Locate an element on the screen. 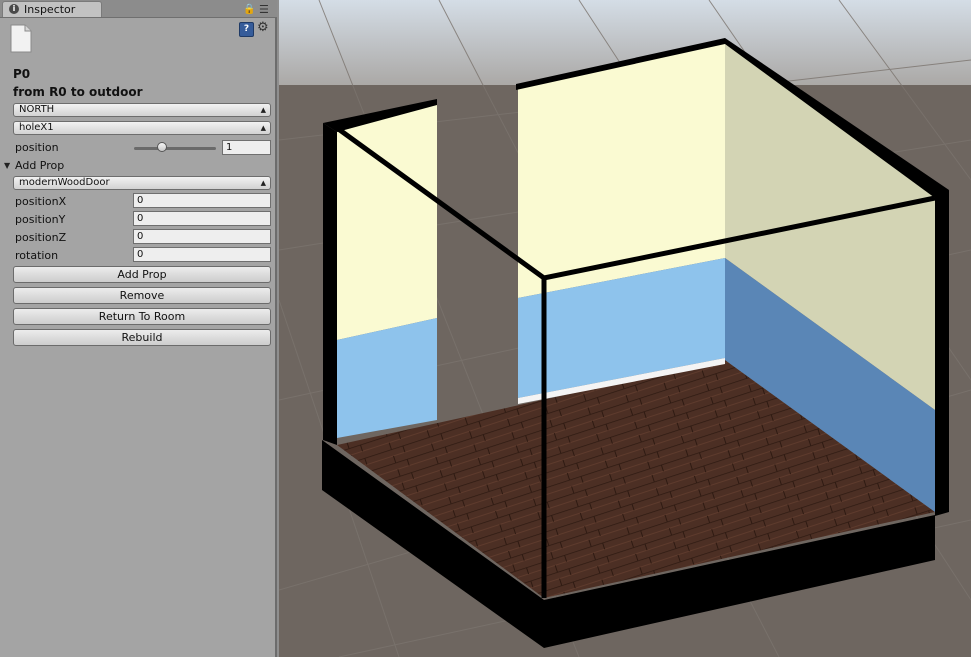 This screenshot has width=971, height=657. menu-icon: ☰ is located at coordinates (264, 9).